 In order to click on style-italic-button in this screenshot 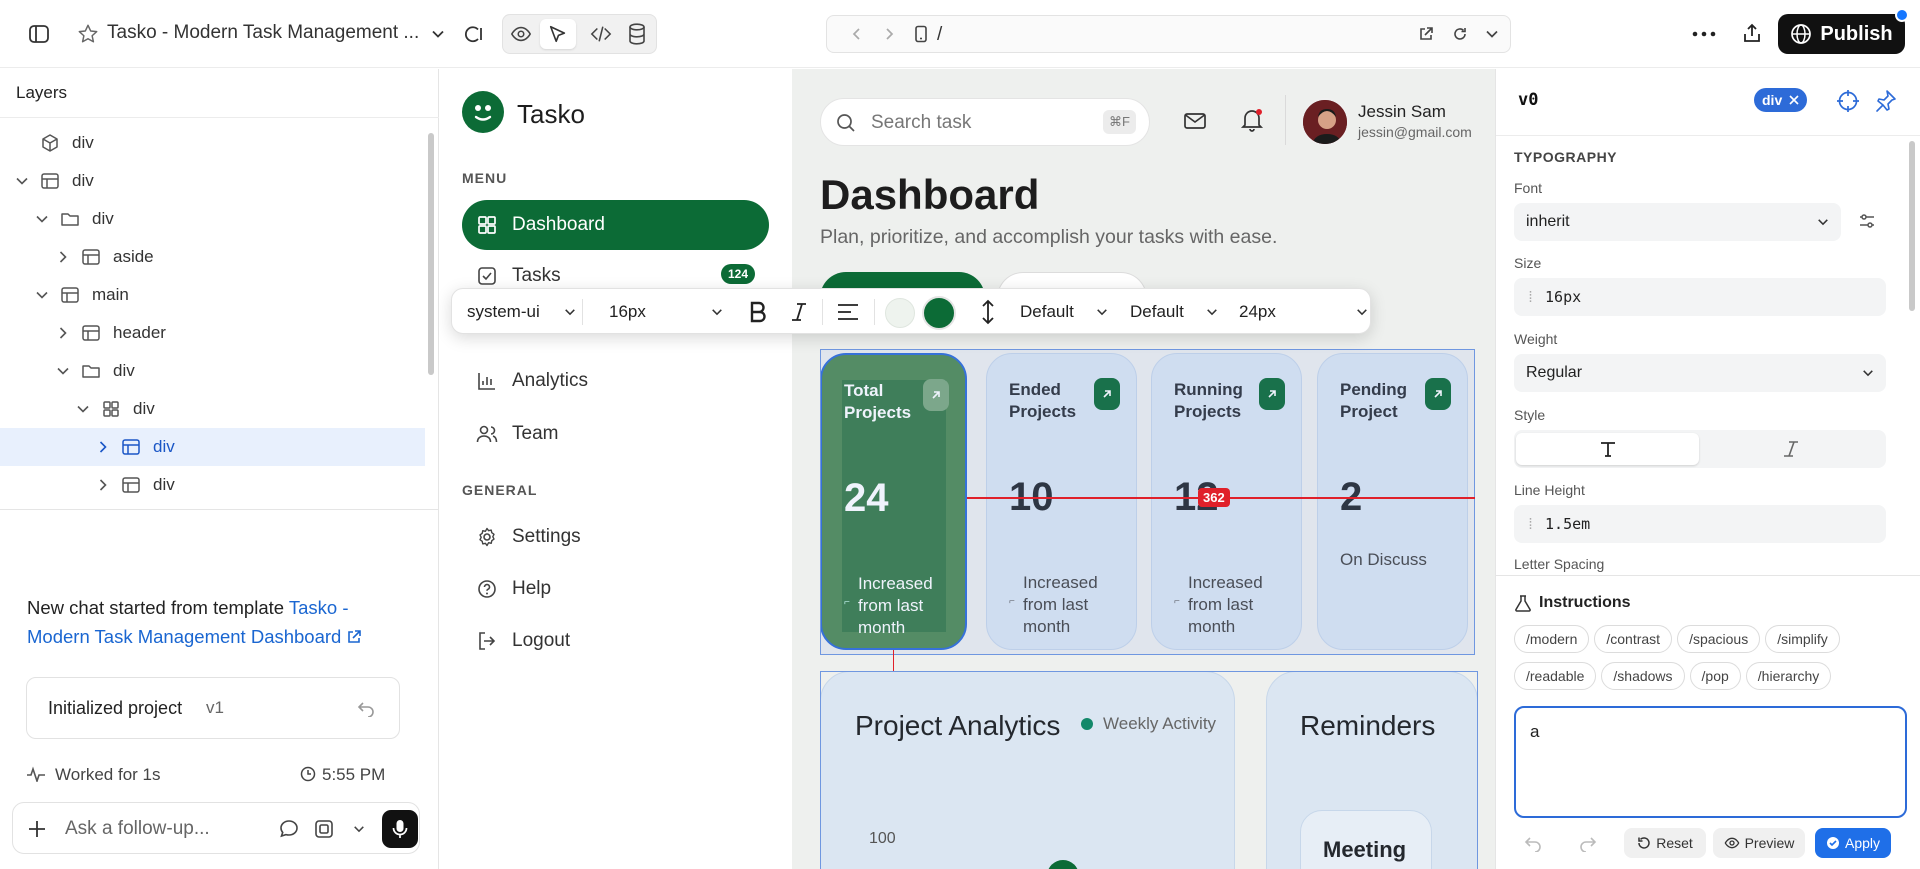, I will do `click(1790, 449)`.